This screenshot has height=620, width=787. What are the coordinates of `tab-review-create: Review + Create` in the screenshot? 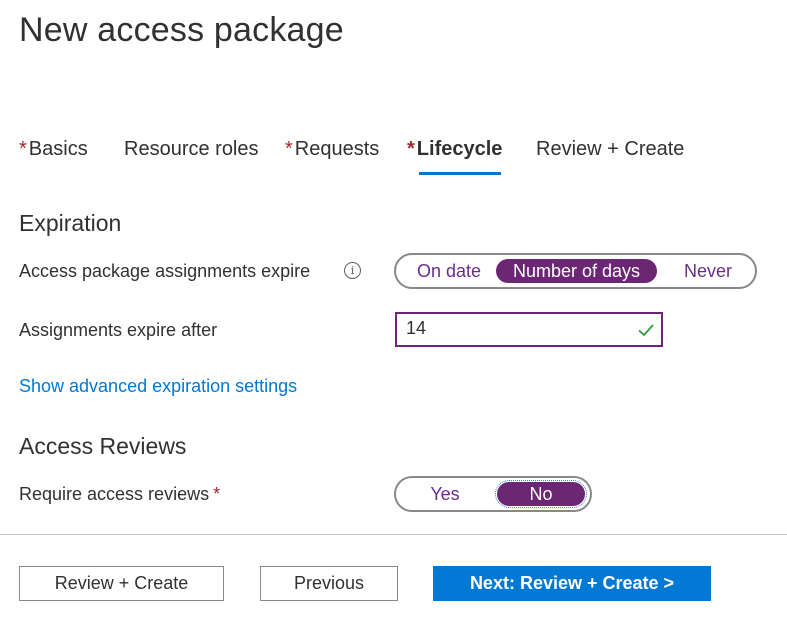 It's located at (610, 149).